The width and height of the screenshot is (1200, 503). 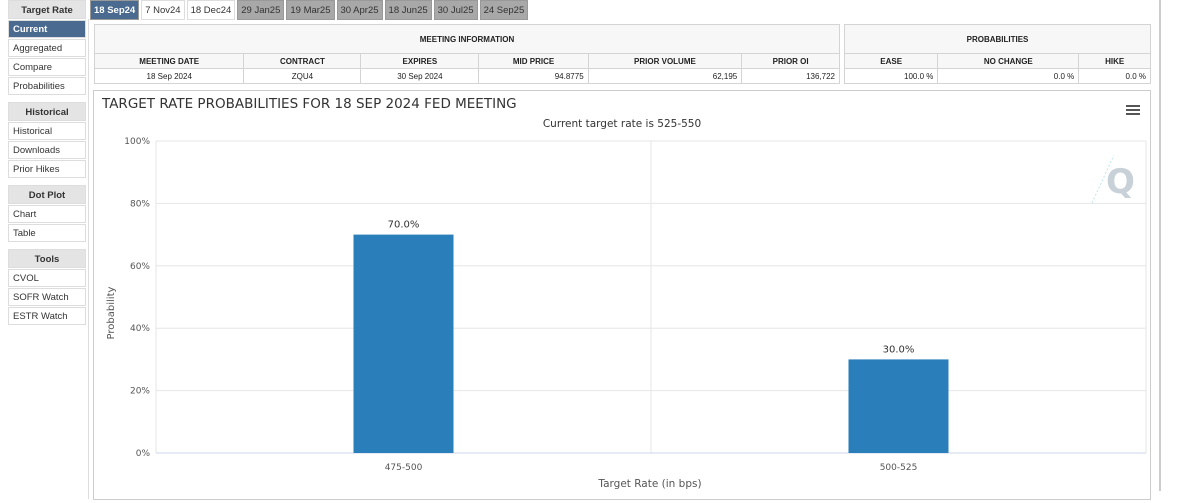 What do you see at coordinates (404, 468) in the screenshot?
I see `x-tick-label: 475-500` at bounding box center [404, 468].